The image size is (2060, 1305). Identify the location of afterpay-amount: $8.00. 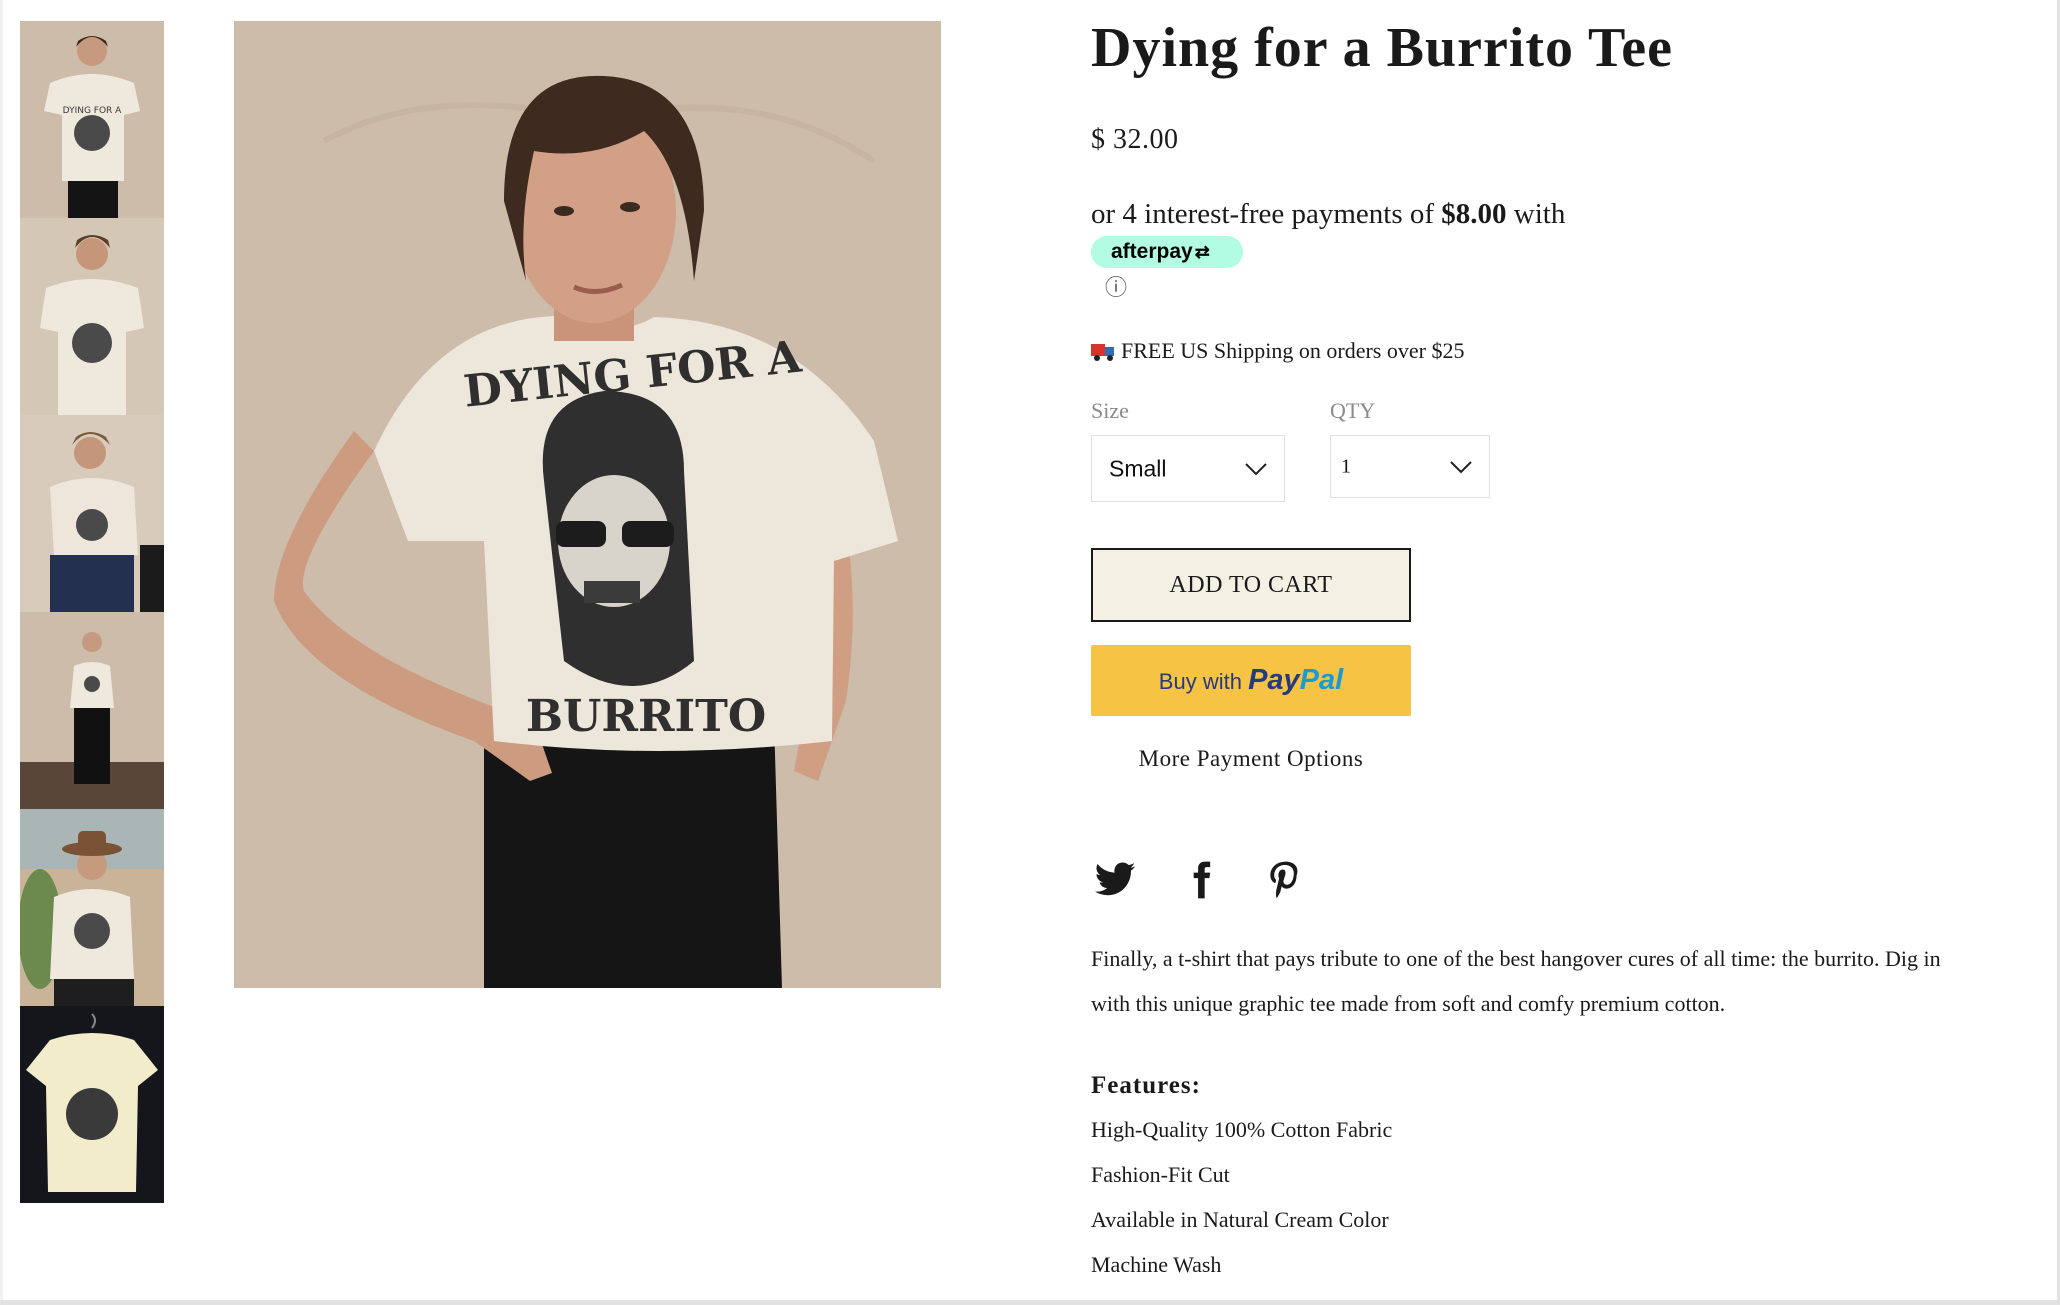
(1474, 214).